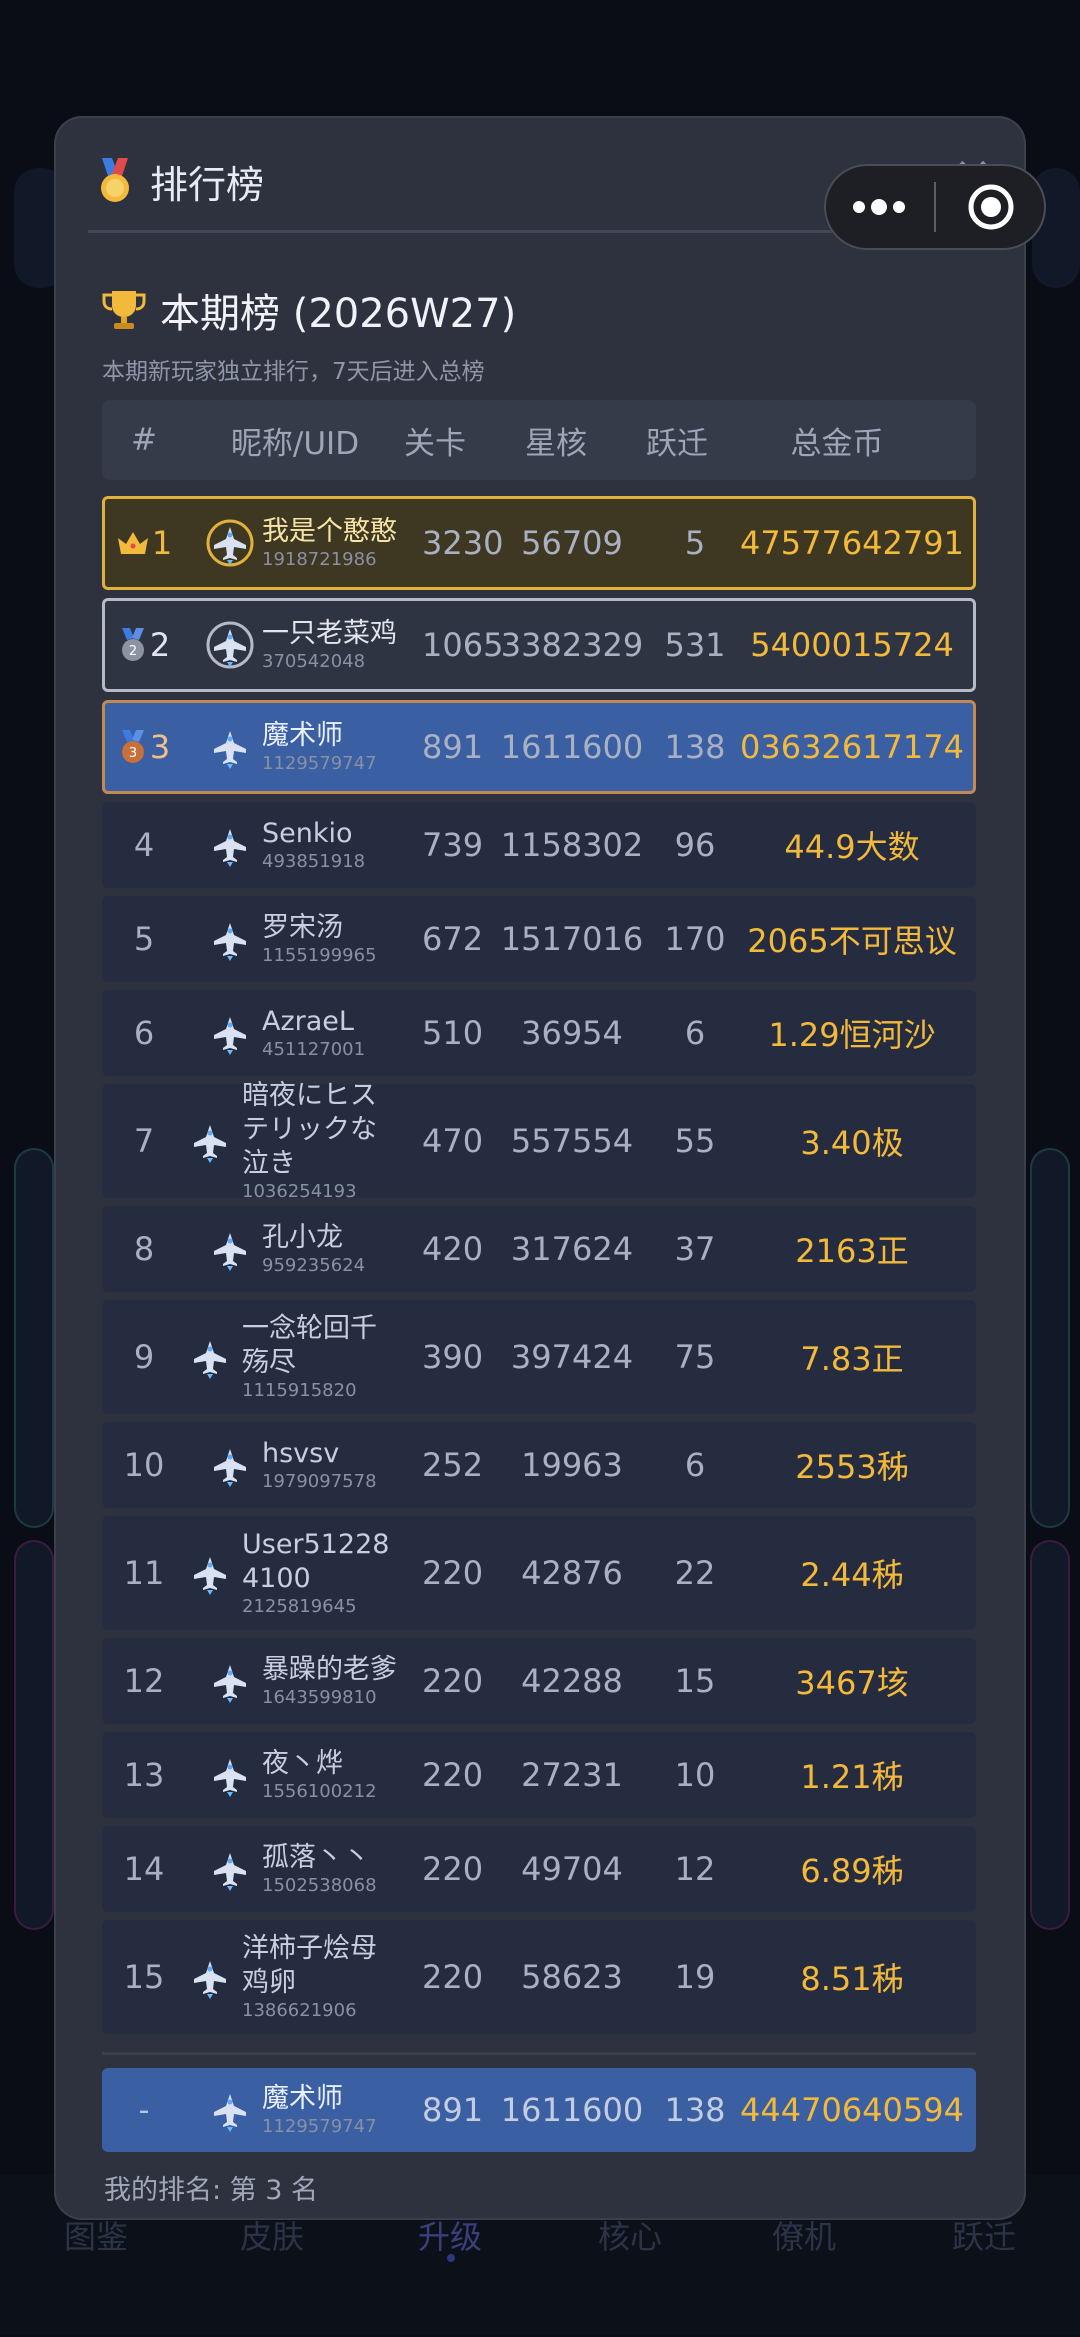 The height and width of the screenshot is (2337, 1080). I want to click on rank-cell: 15, so click(144, 1977).